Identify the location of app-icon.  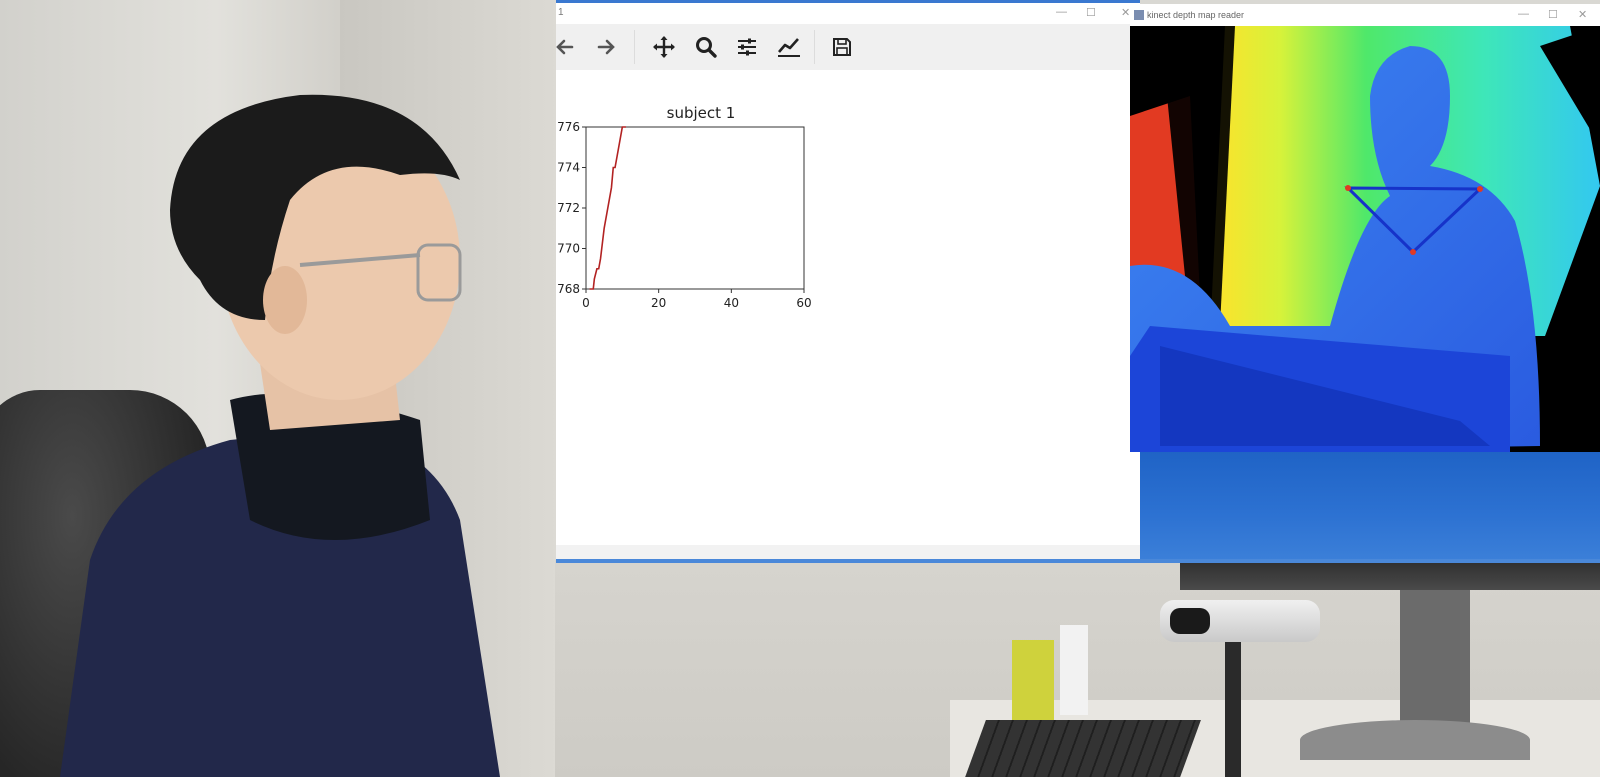
(1139, 15).